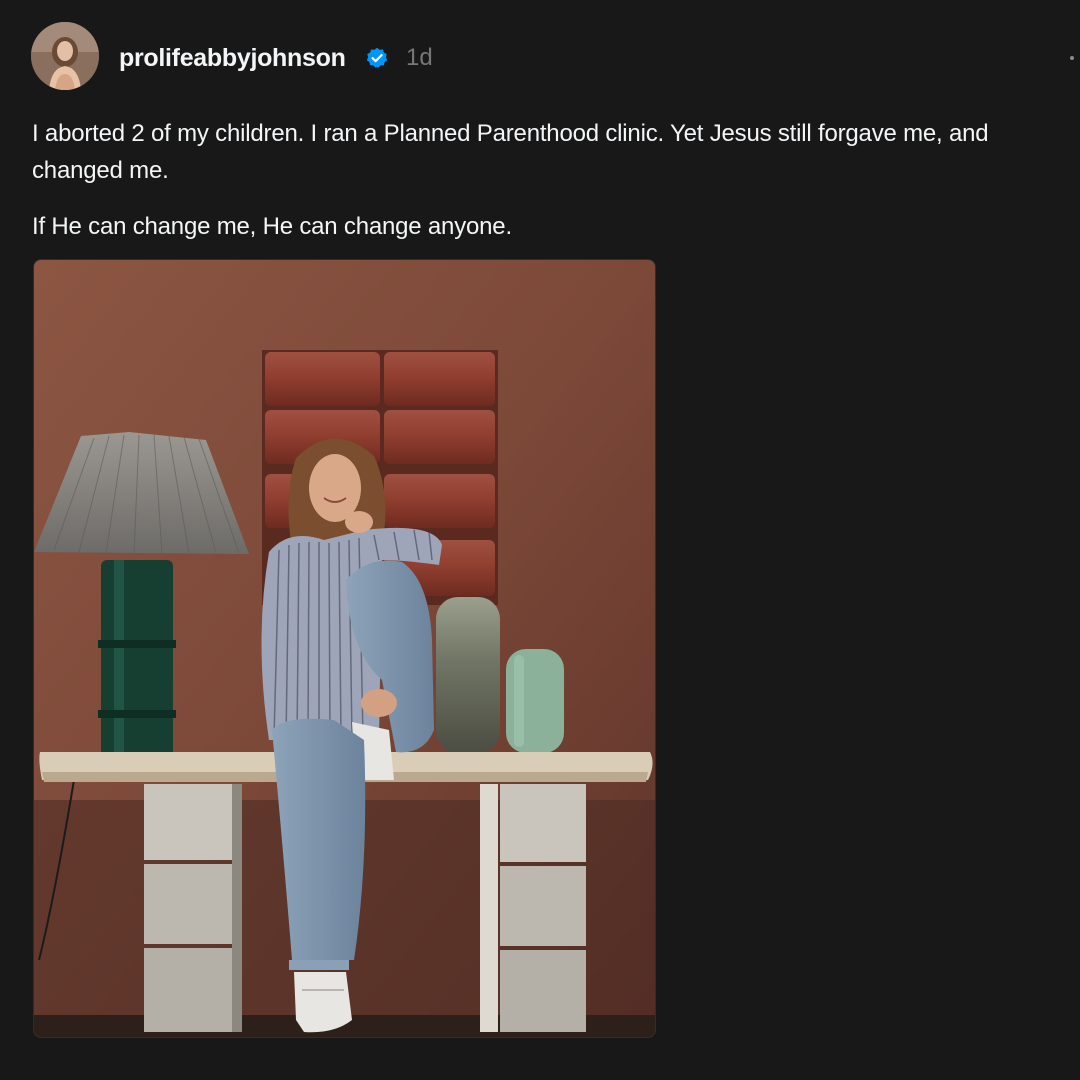 This screenshot has width=1080, height=1080. What do you see at coordinates (1072, 58) in the screenshot?
I see `more-options-icon` at bounding box center [1072, 58].